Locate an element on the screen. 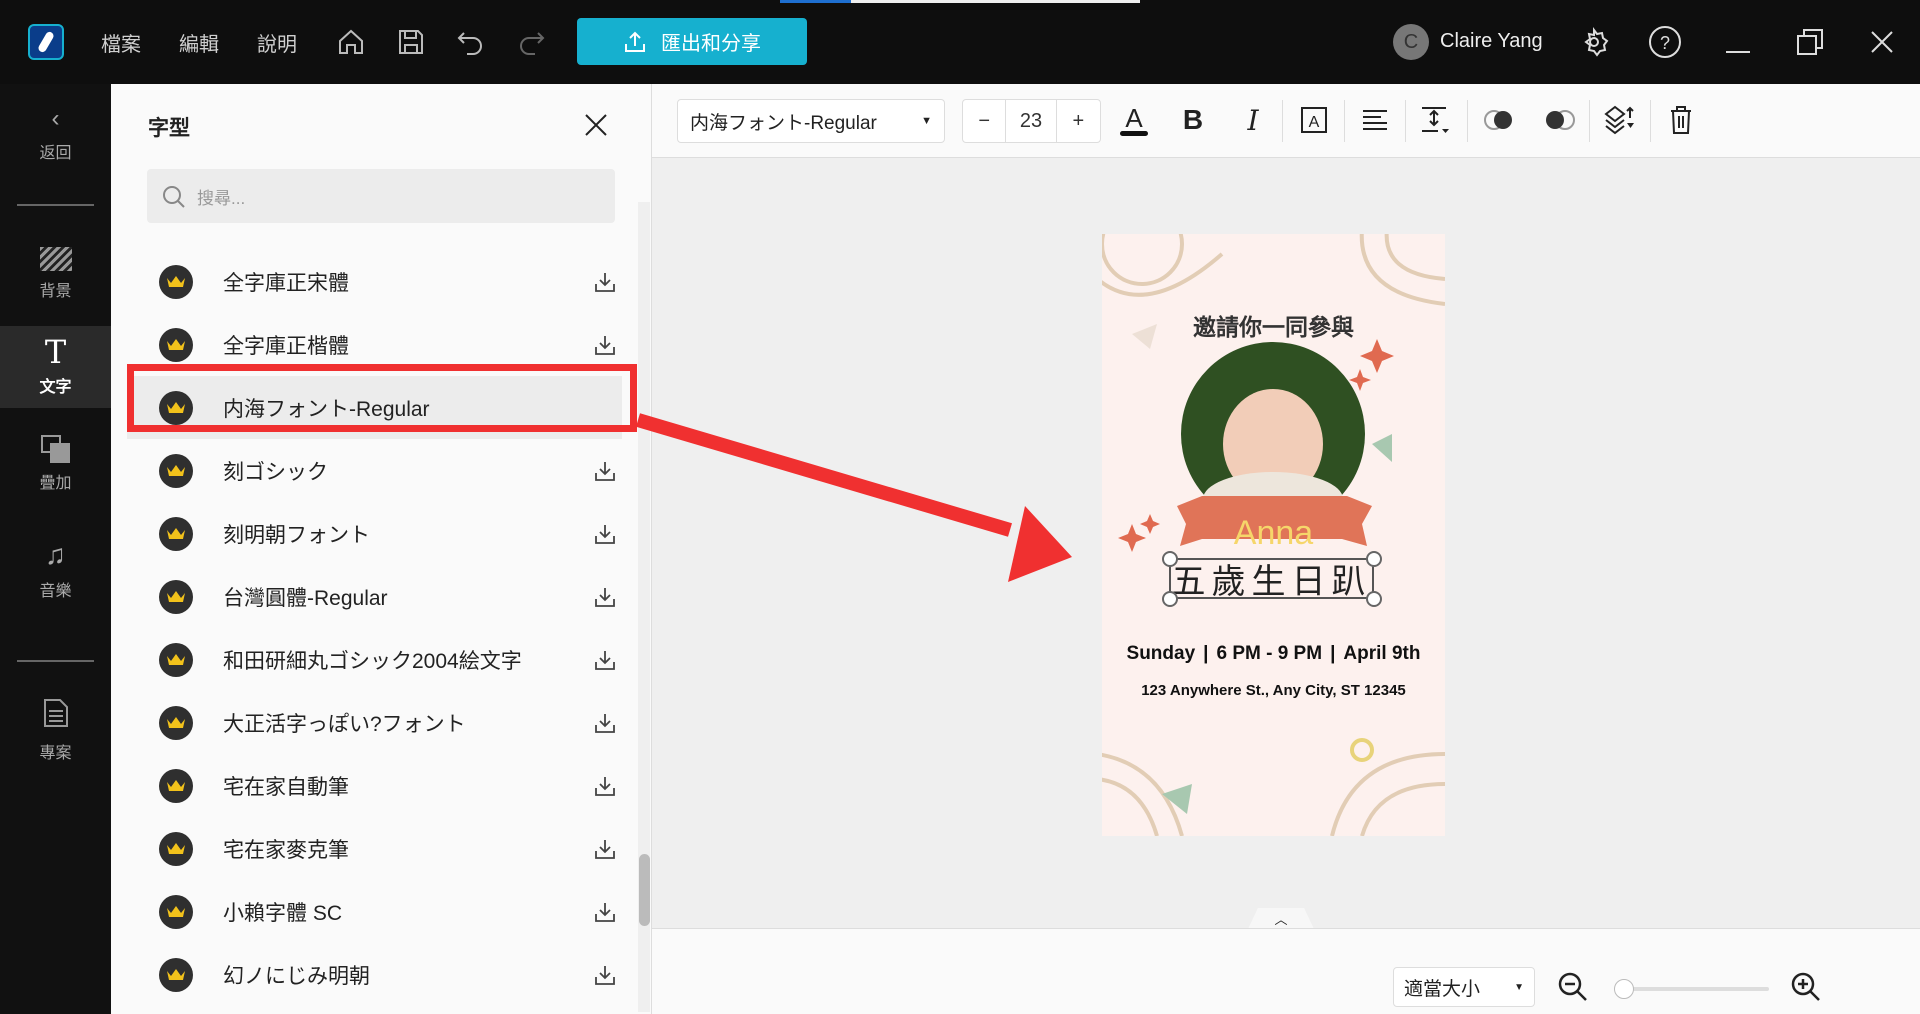 Image resolution: width=1920 pixels, height=1014 pixels. size-decrease-button: − is located at coordinates (985, 121).